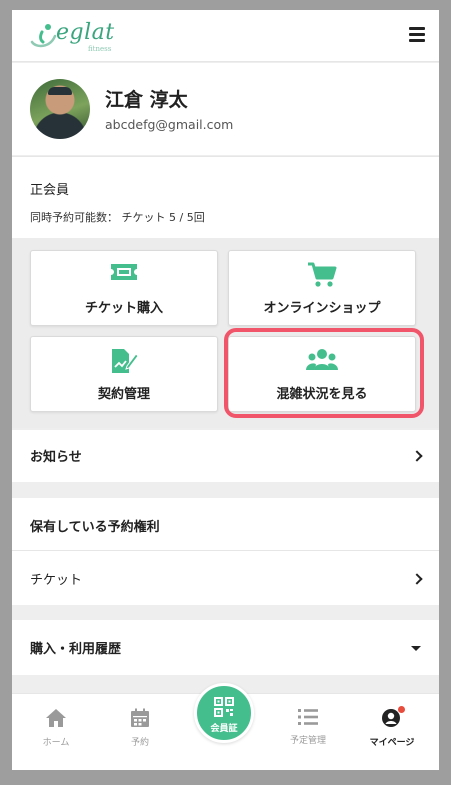  I want to click on hamburger-menu-icon, so click(417, 34).